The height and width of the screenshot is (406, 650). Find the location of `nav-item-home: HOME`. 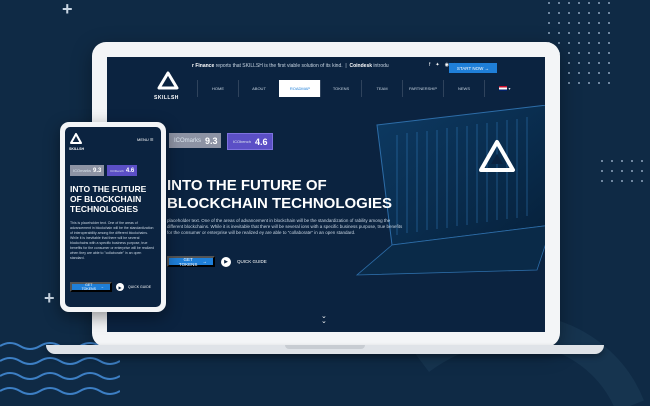

nav-item-home: HOME is located at coordinates (217, 88).